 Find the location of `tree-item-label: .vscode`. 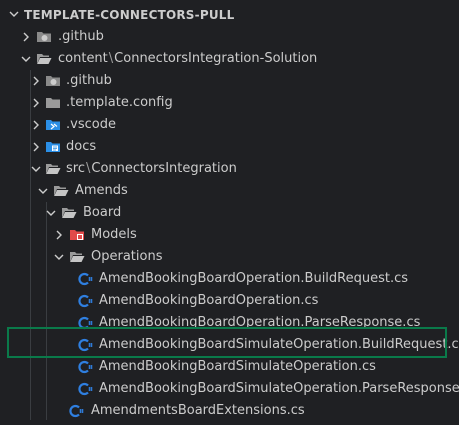

tree-item-label: .vscode is located at coordinates (91, 124).